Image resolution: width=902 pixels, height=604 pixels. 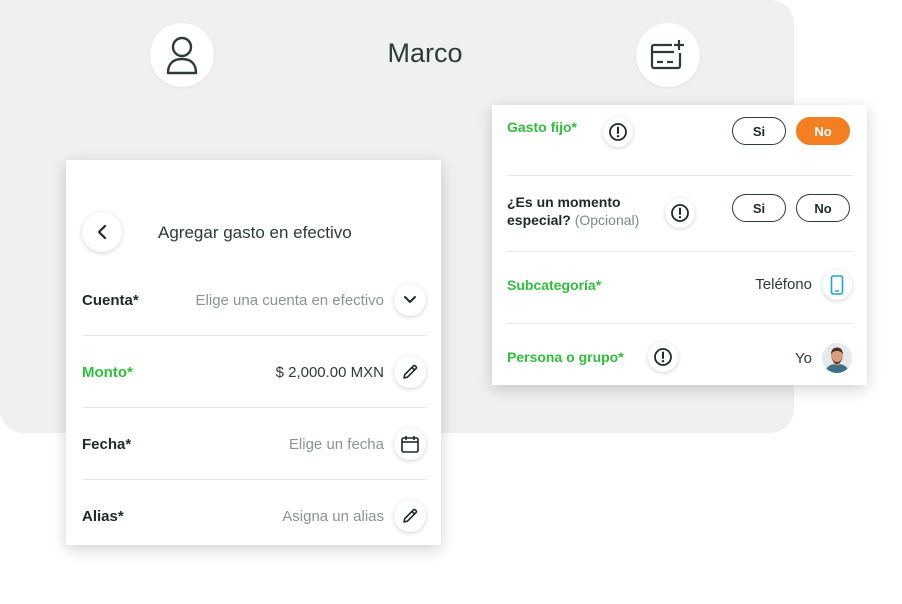 What do you see at coordinates (254, 372) in the screenshot?
I see `amount-row: Monto* $ 2,000.00 MXN` at bounding box center [254, 372].